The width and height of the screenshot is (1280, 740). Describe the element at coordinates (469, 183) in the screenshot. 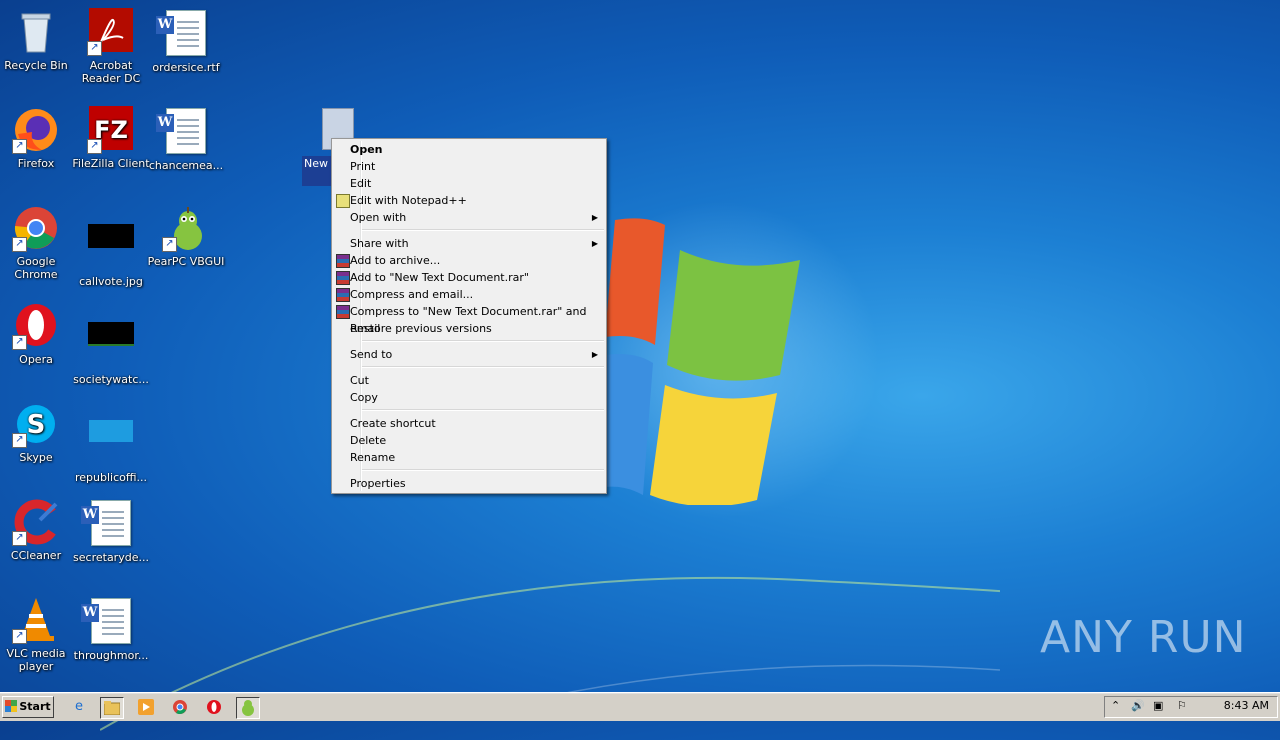

I see `menu-item-edit: Edit` at that location.